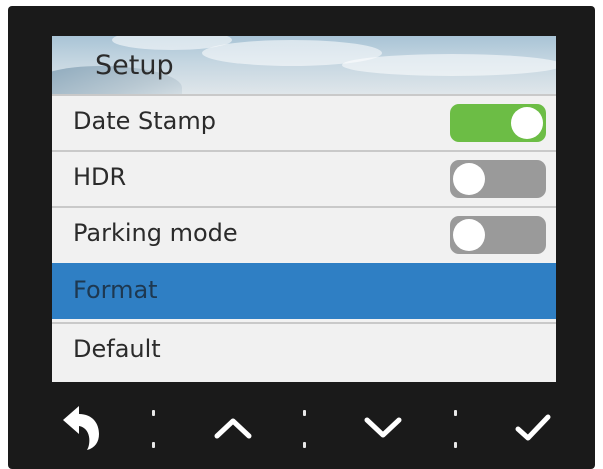 The width and height of the screenshot is (603, 469). What do you see at coordinates (498, 123) in the screenshot?
I see `date-stamp-toggle` at bounding box center [498, 123].